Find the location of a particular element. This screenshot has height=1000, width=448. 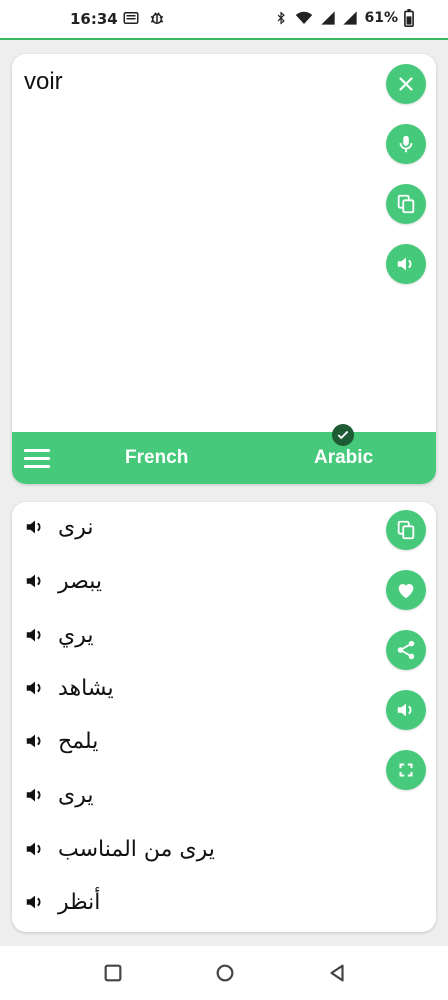

check-icon is located at coordinates (343, 435).